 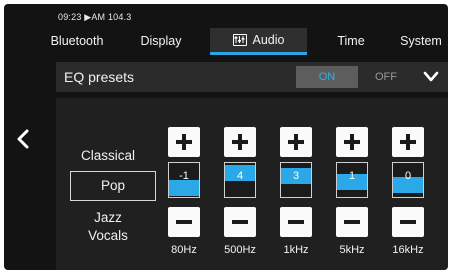 What do you see at coordinates (352, 176) in the screenshot?
I see `band-value: 1` at bounding box center [352, 176].